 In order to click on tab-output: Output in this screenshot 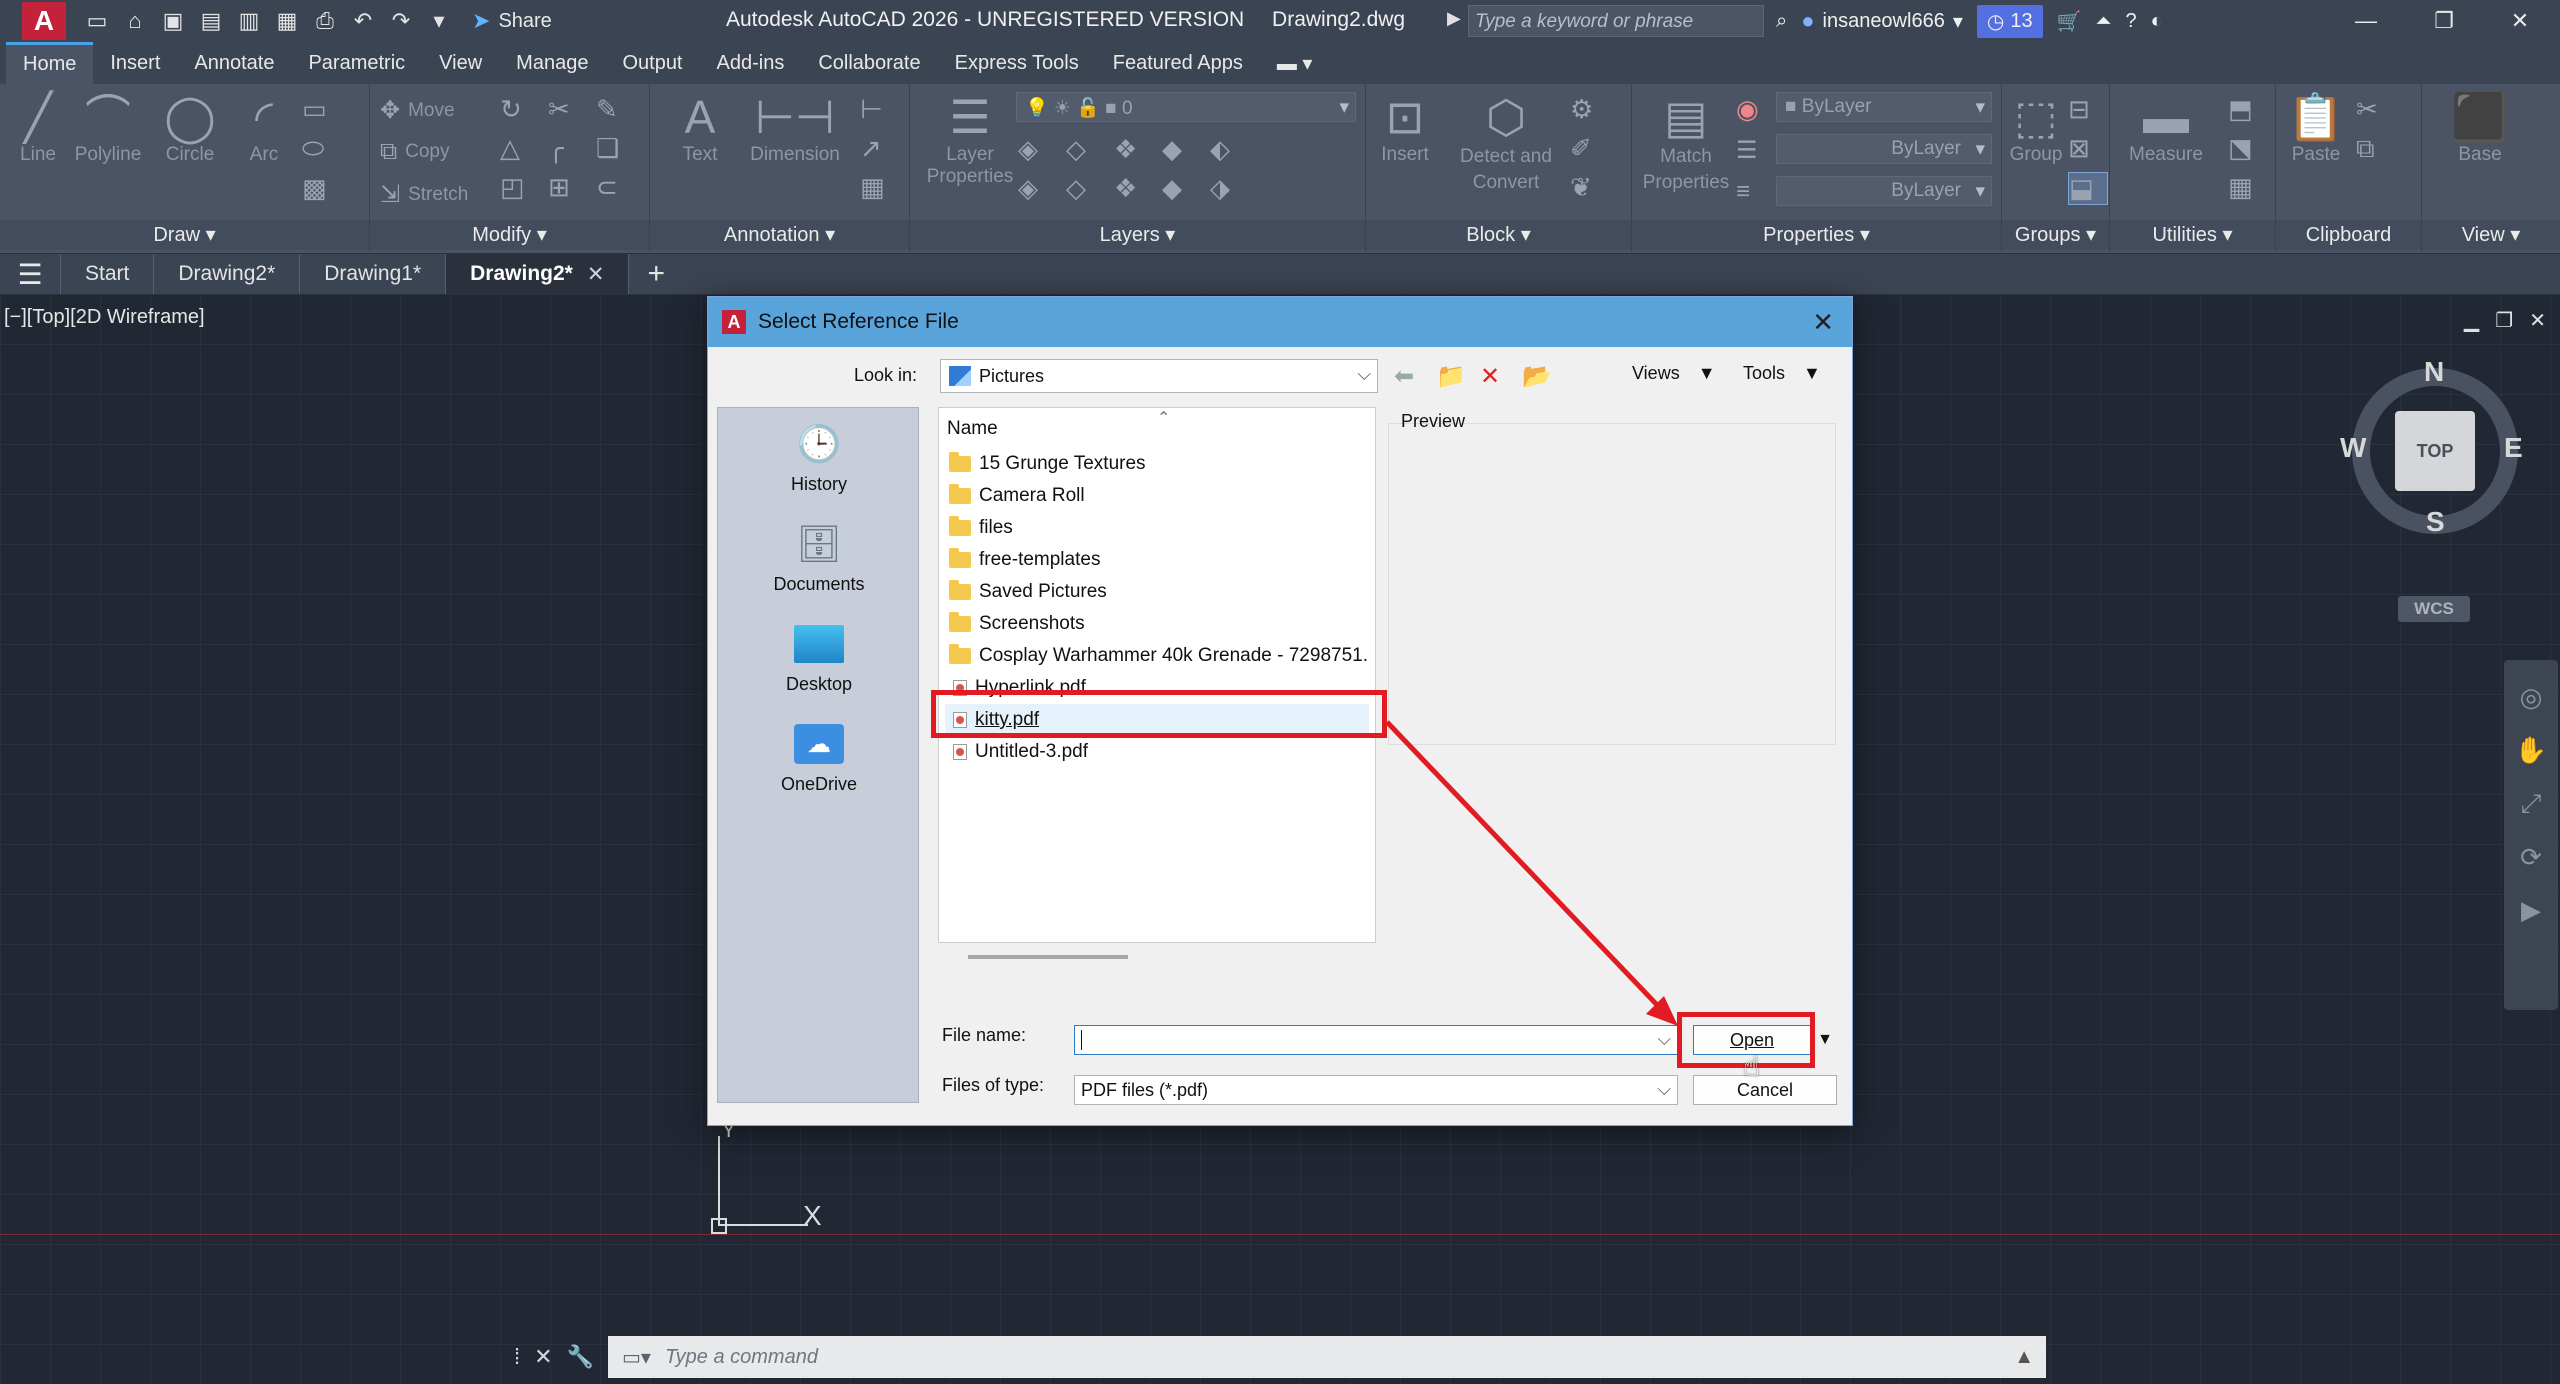, I will do `click(652, 63)`.